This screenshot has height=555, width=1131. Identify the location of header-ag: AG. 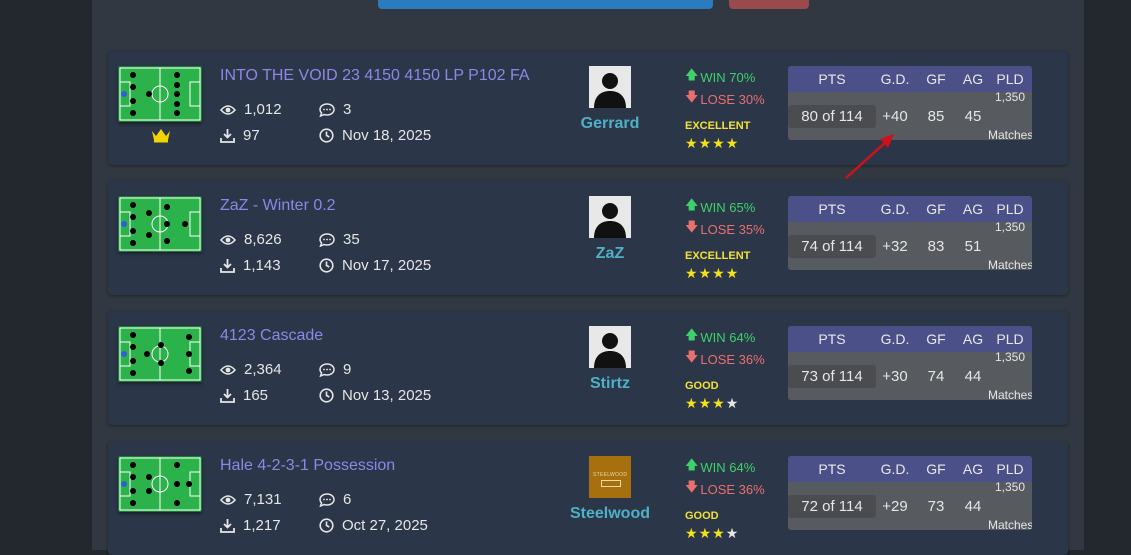
(973, 79).